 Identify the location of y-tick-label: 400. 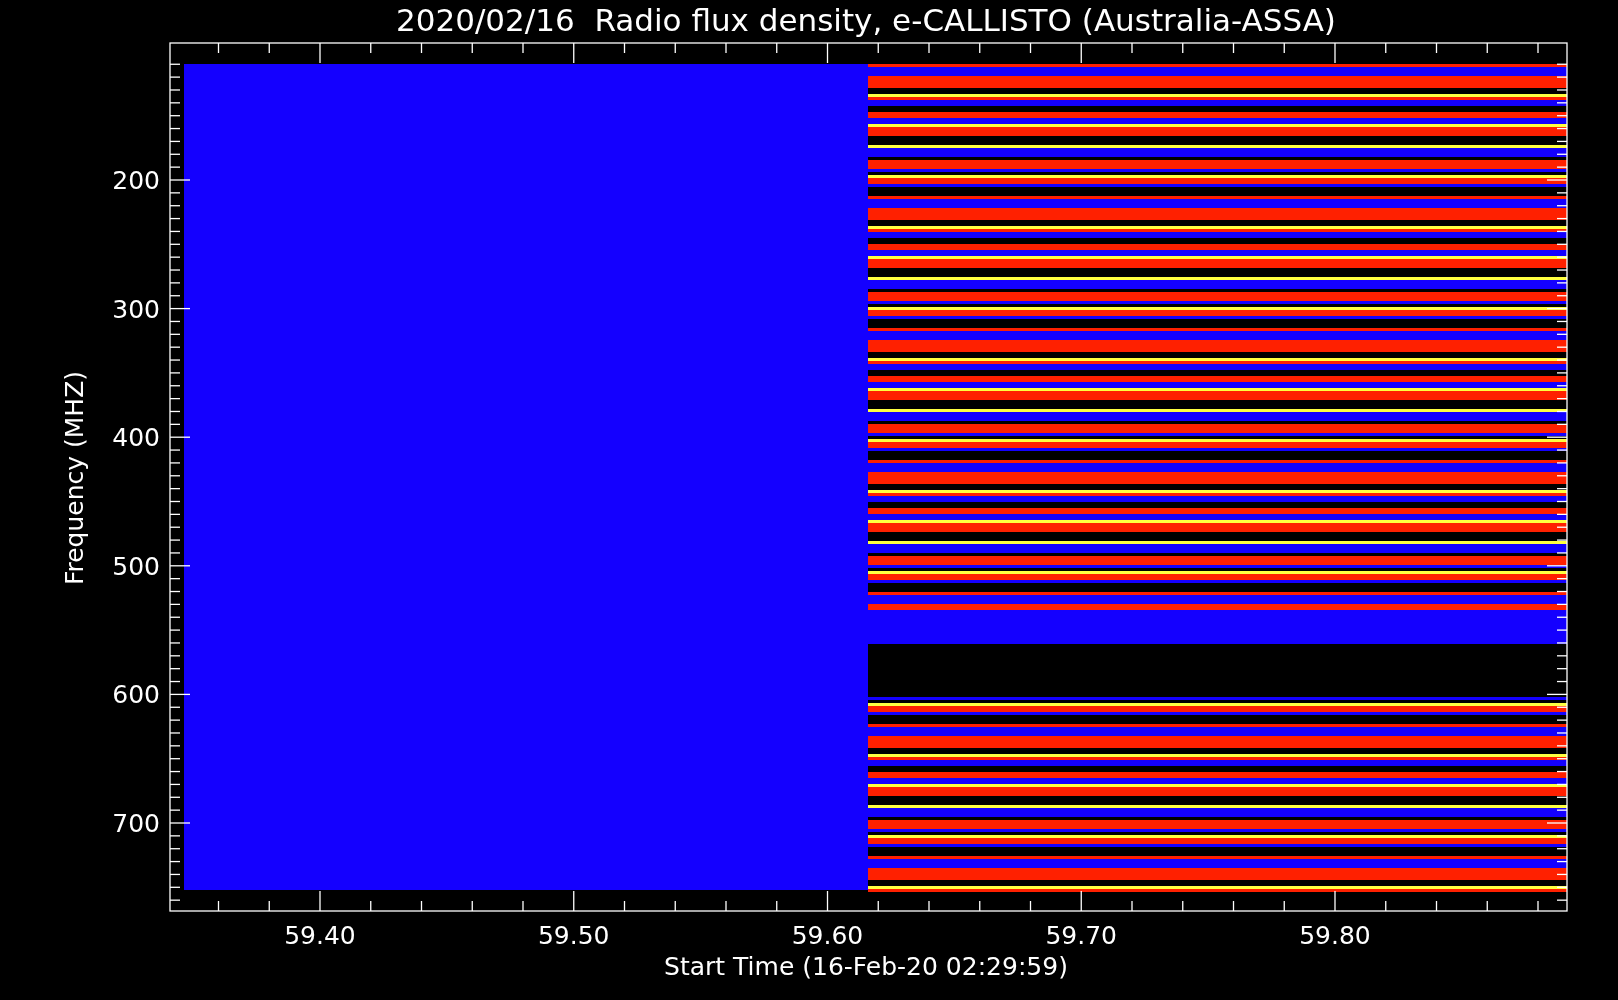
(136, 438).